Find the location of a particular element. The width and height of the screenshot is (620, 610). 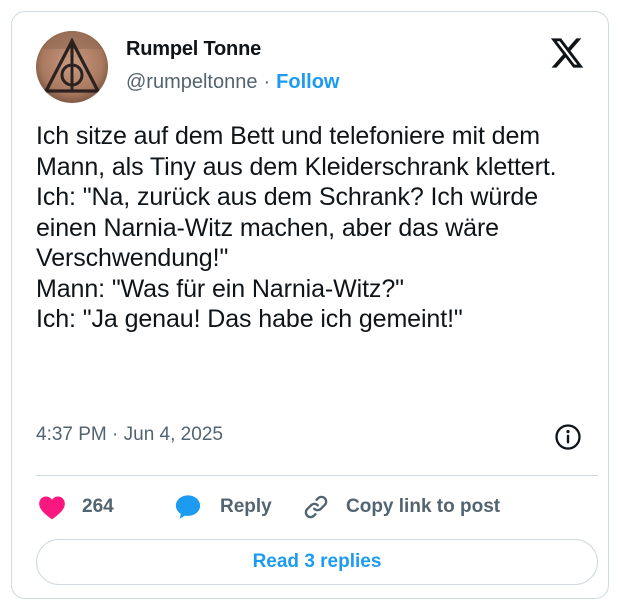

divider is located at coordinates (317, 475).